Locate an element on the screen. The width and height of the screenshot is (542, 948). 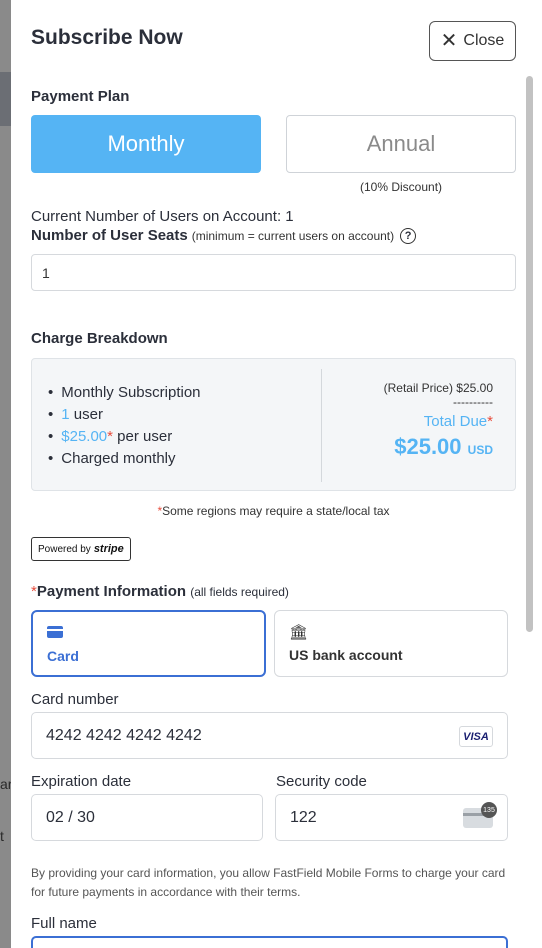
scrollbar-thumb is located at coordinates (529, 354).